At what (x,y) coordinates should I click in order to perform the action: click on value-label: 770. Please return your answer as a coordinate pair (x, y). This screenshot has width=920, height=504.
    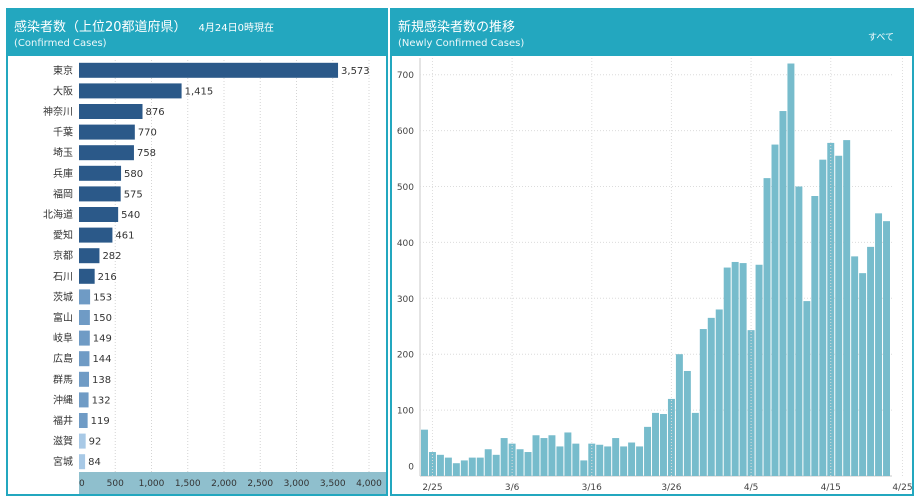
    Looking at the image, I should click on (147, 133).